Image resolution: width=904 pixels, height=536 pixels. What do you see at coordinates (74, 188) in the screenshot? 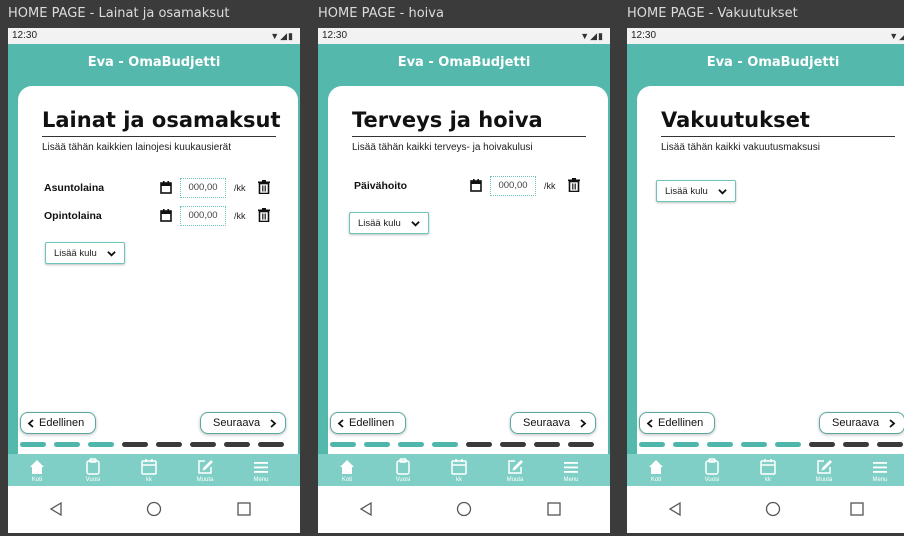
I see `expense-label: Asuntolaina` at bounding box center [74, 188].